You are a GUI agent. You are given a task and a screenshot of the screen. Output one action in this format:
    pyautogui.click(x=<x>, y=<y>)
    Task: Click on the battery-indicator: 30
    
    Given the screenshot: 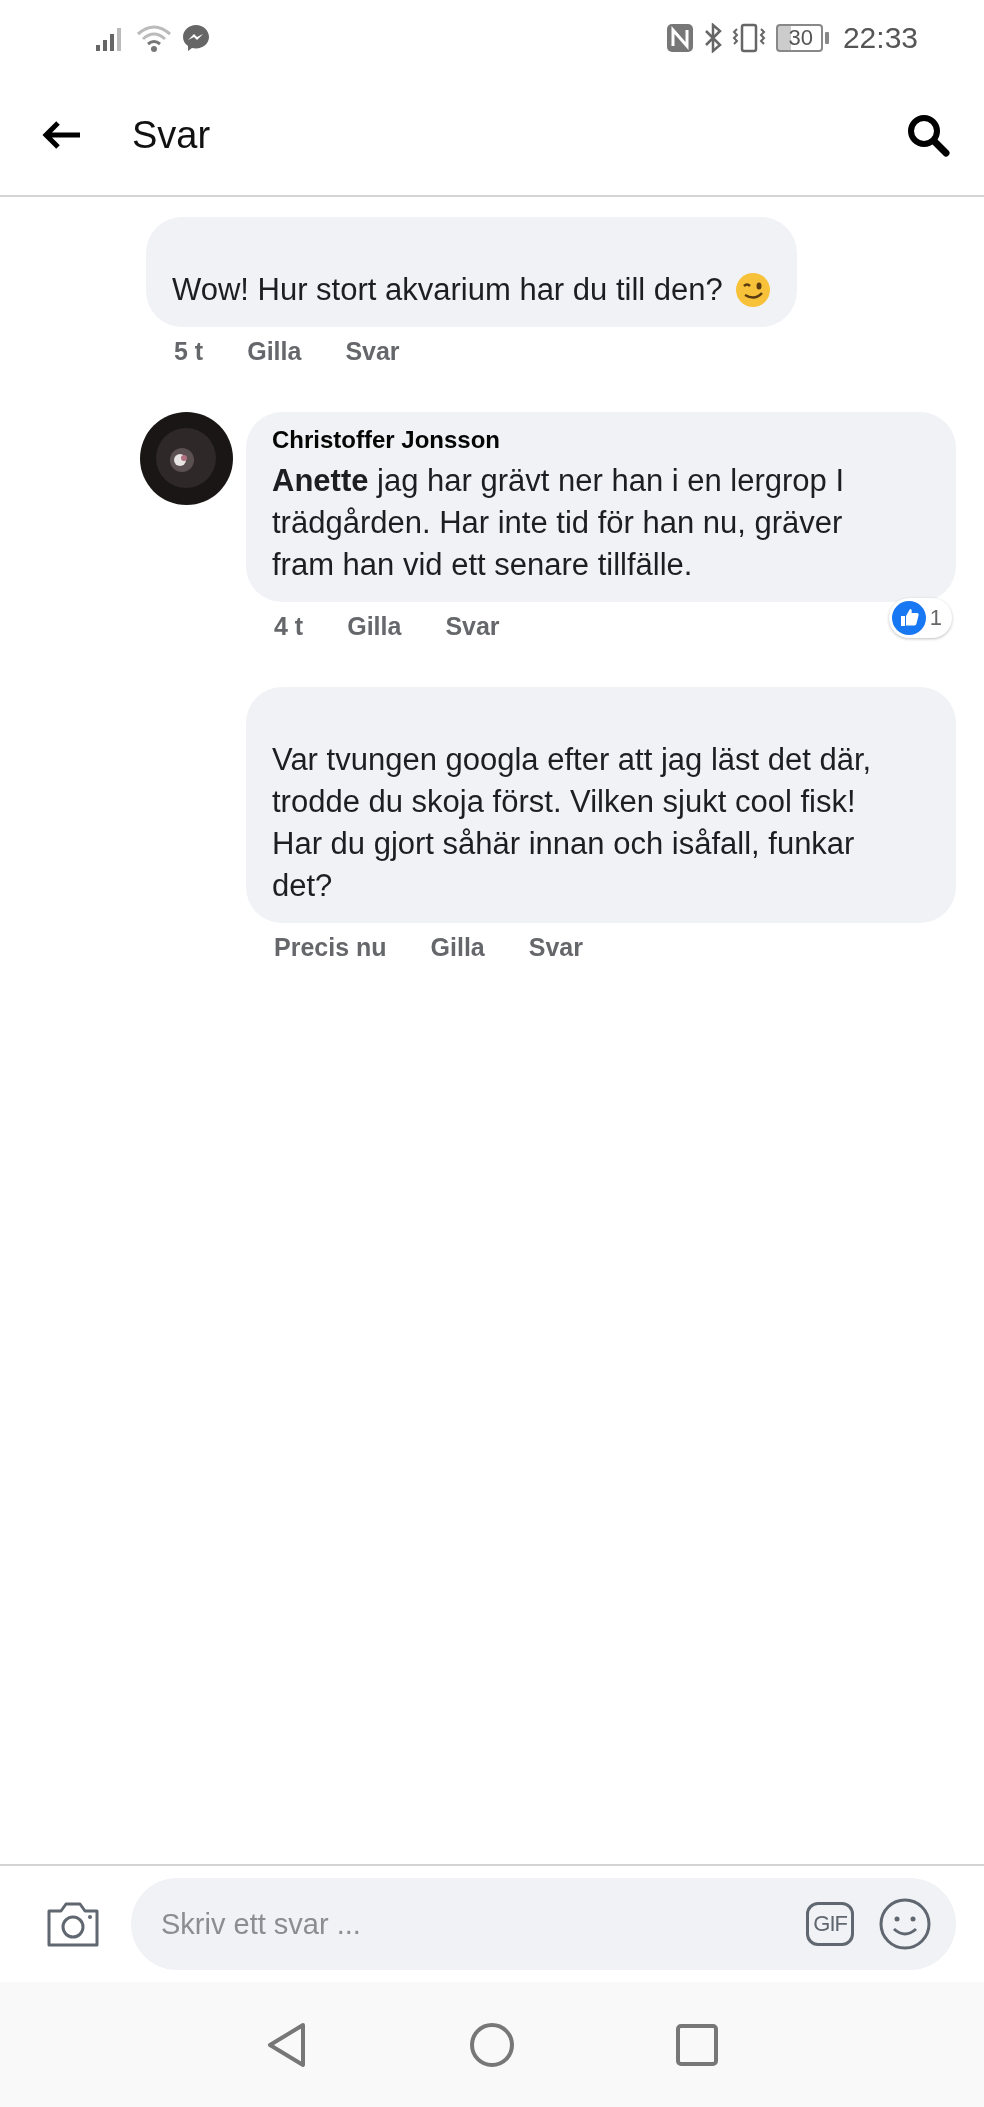 What is the action you would take?
    pyautogui.click(x=802, y=37)
    